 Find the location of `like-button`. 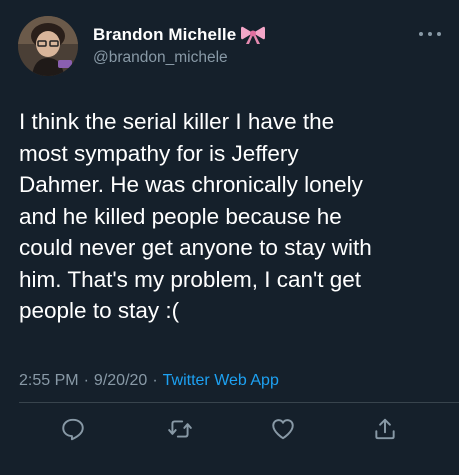

like-button is located at coordinates (283, 429).